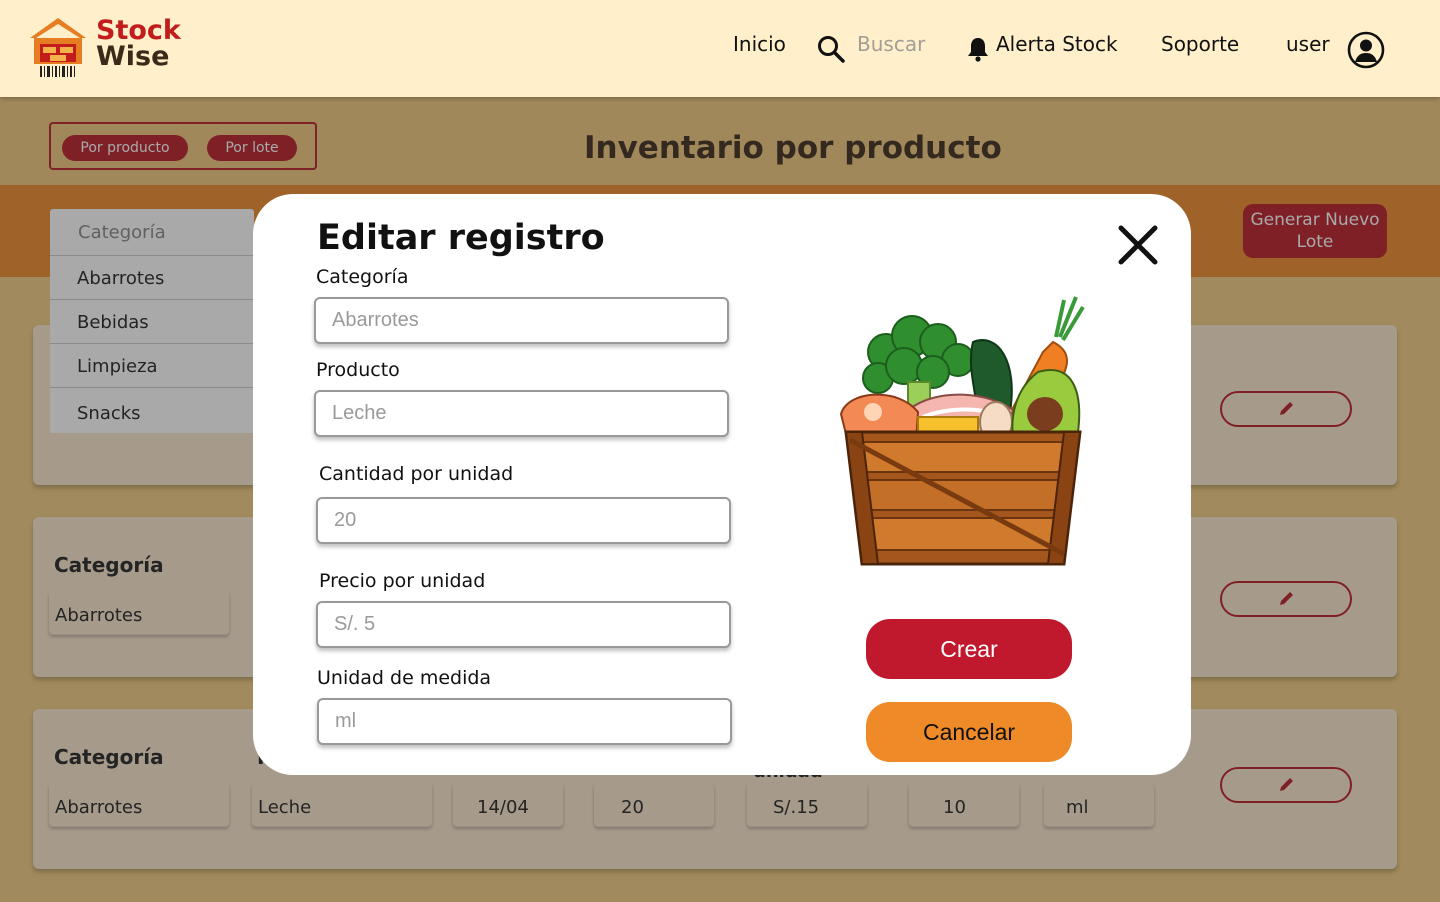 The image size is (1440, 902). What do you see at coordinates (1200, 44) in the screenshot?
I see `nav-support-link: Soporte` at bounding box center [1200, 44].